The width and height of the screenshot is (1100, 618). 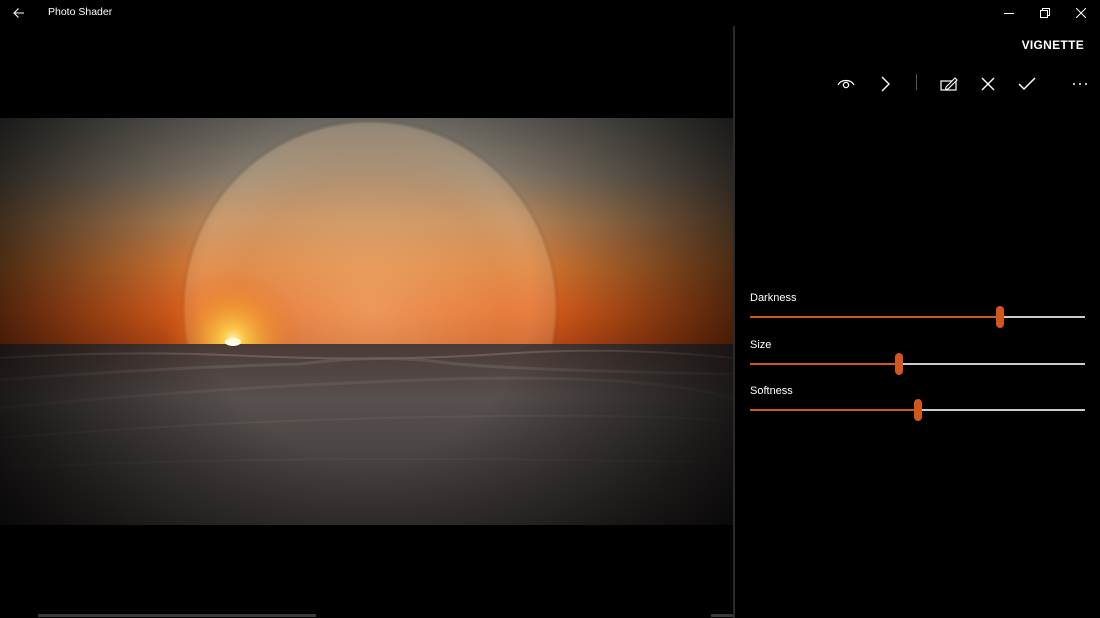 I want to click on softness-slider-fill, so click(x=834, y=410).